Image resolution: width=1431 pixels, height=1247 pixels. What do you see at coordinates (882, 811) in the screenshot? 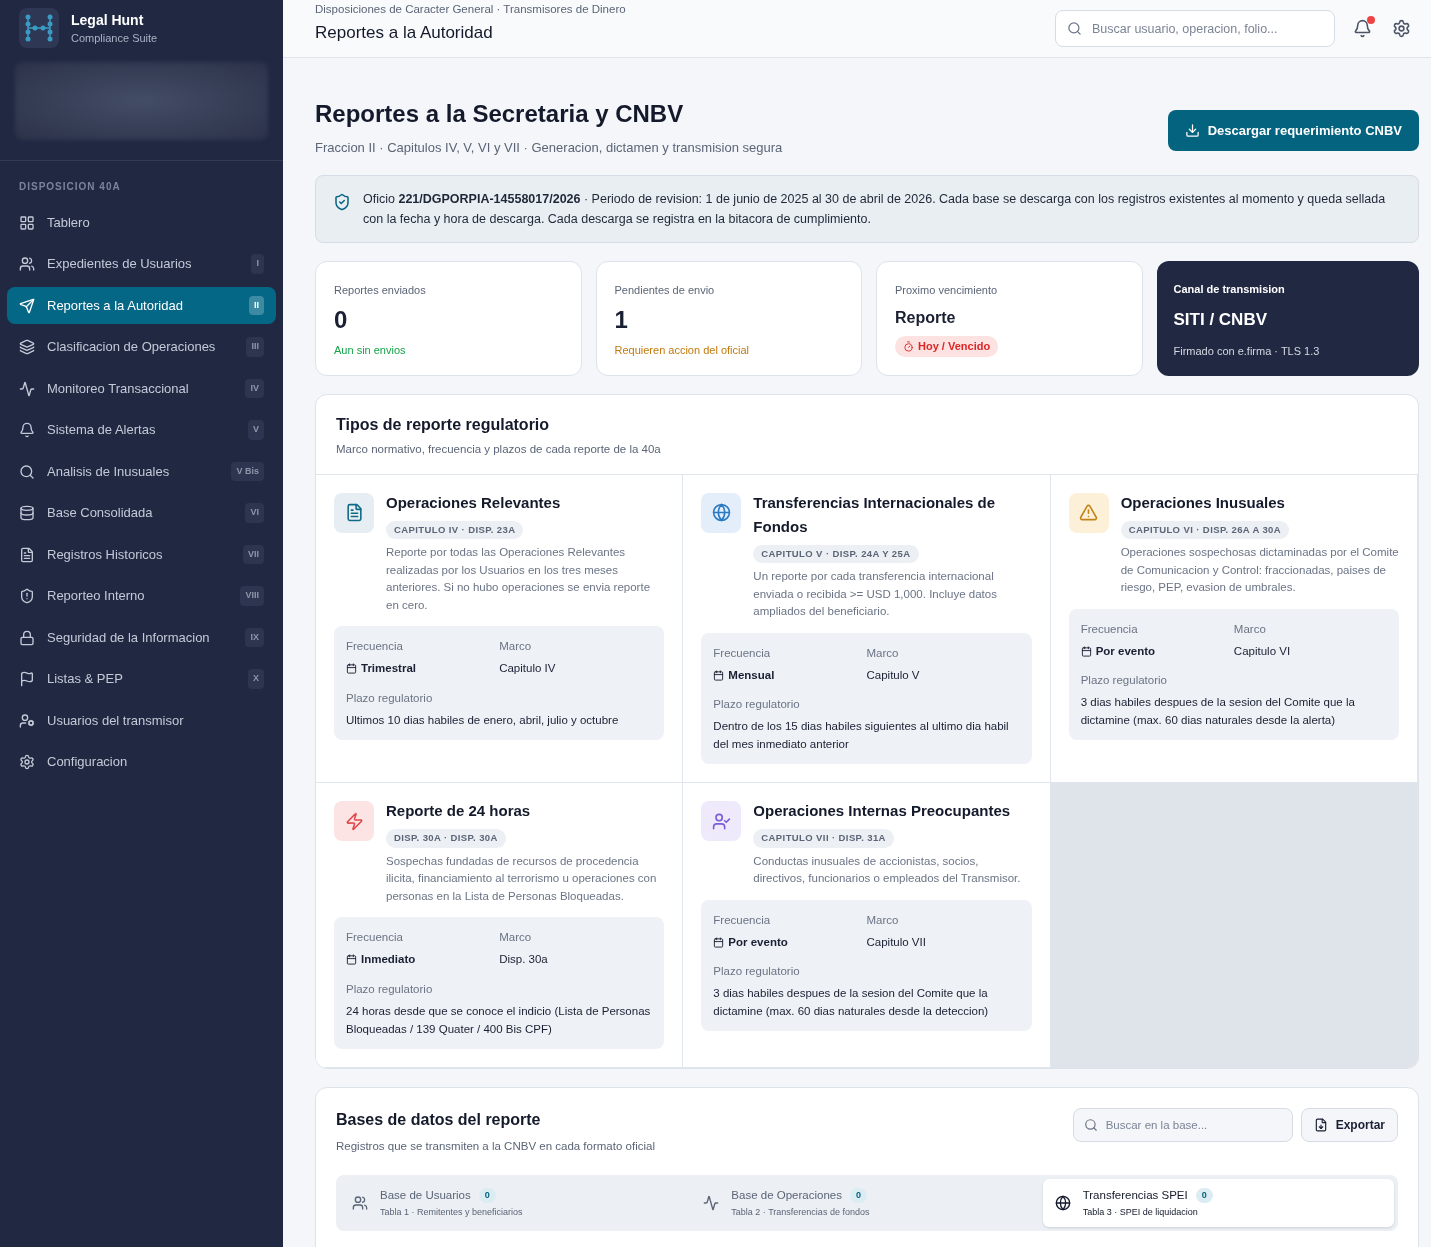
I see `report-title: Operaciones Internas Preocupantes` at bounding box center [882, 811].